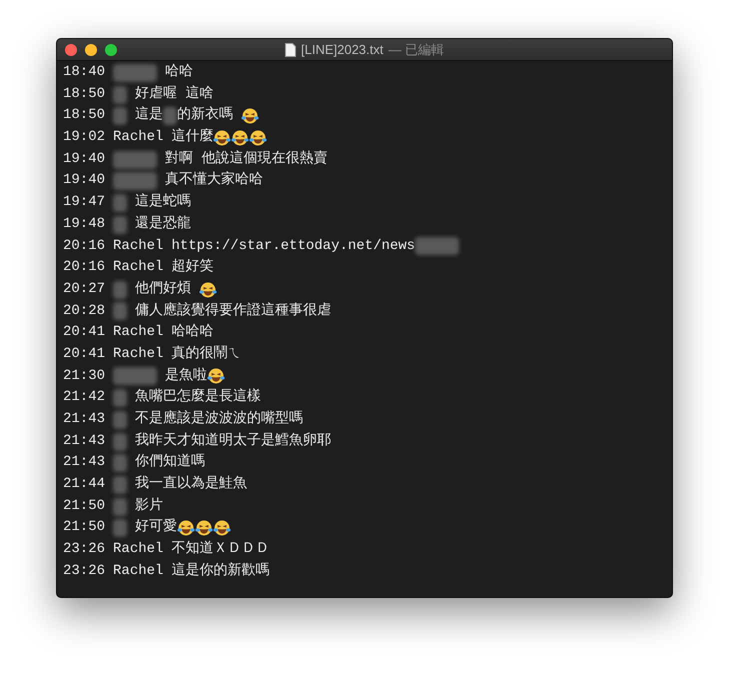 The width and height of the screenshot is (729, 673). Describe the element at coordinates (290, 49) in the screenshot. I see `document-icon` at that location.